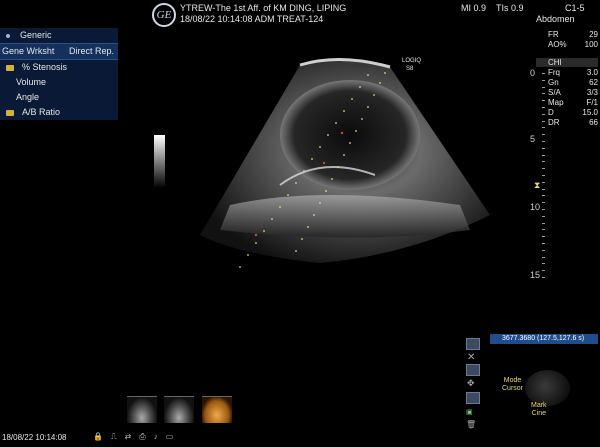 The image size is (600, 447). I want to click on param-d: D 15.0, so click(573, 113).